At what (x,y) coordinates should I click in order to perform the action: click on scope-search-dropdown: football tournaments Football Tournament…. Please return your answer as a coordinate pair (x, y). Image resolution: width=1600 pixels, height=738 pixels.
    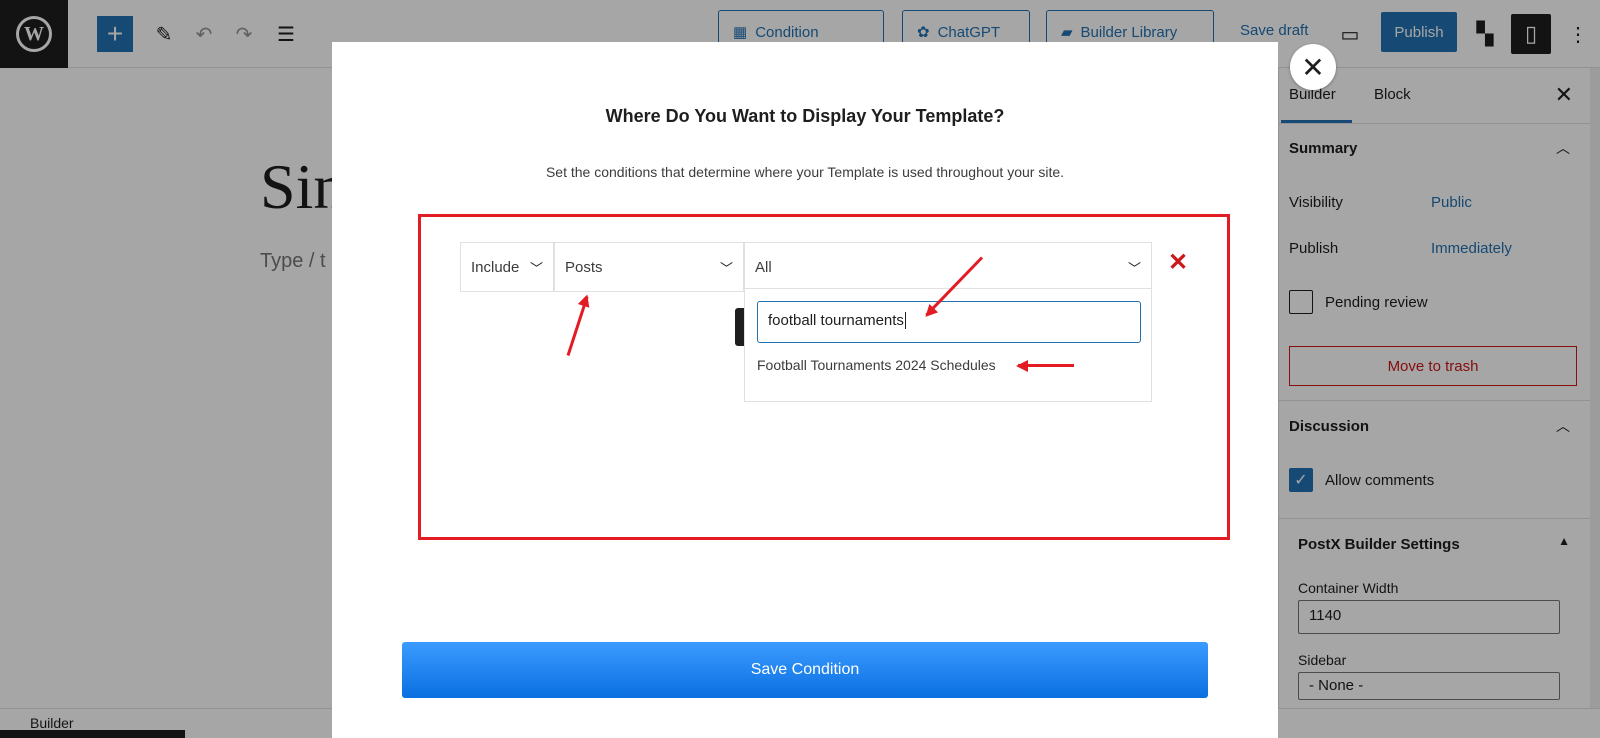
    Looking at the image, I should click on (948, 345).